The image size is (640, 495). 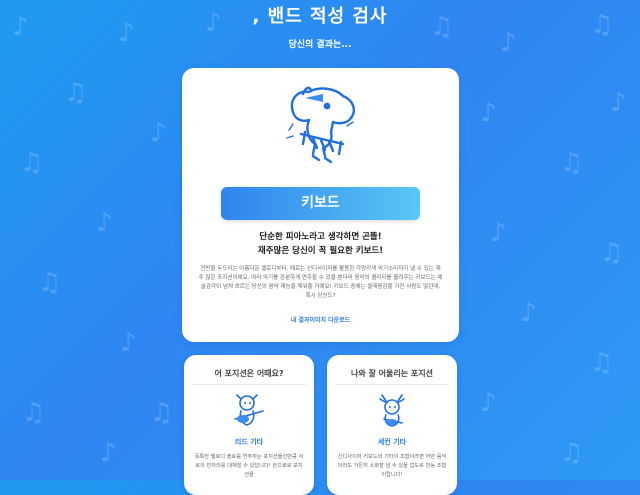 What do you see at coordinates (320, 16) in the screenshot?
I see `page-title: , 밴드 적성 검사` at bounding box center [320, 16].